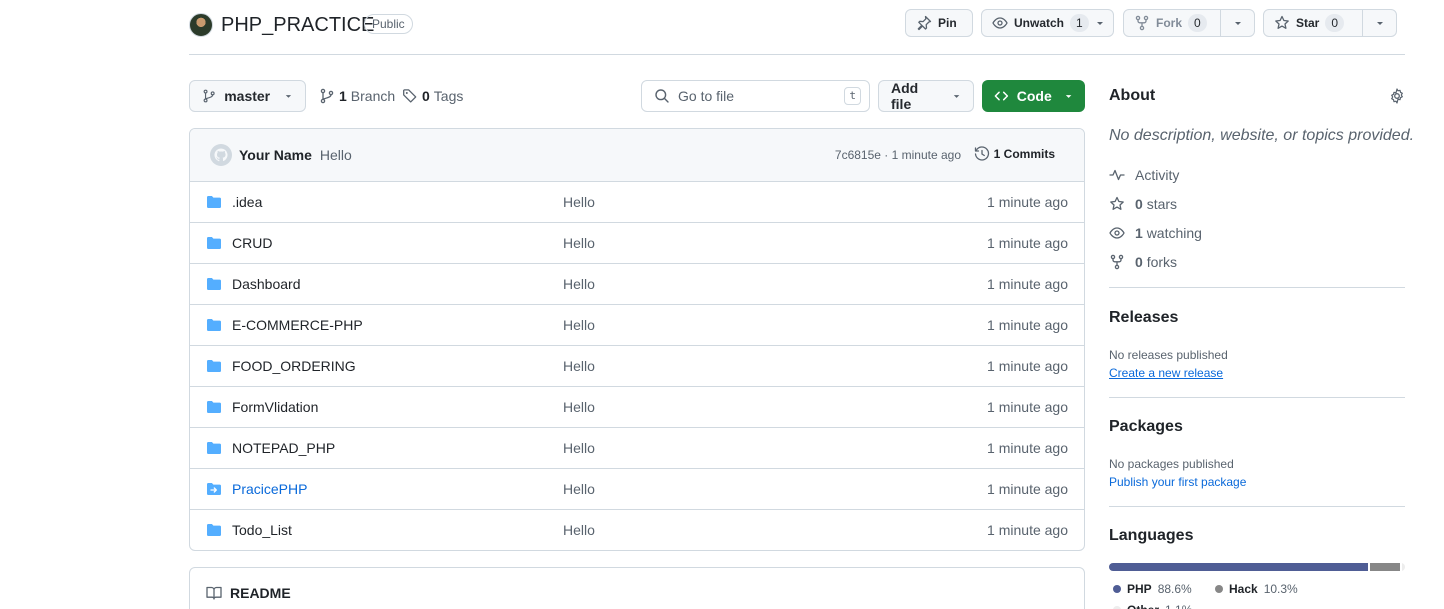 The height and width of the screenshot is (609, 1444). I want to click on submodule-folder-icon, so click(214, 489).